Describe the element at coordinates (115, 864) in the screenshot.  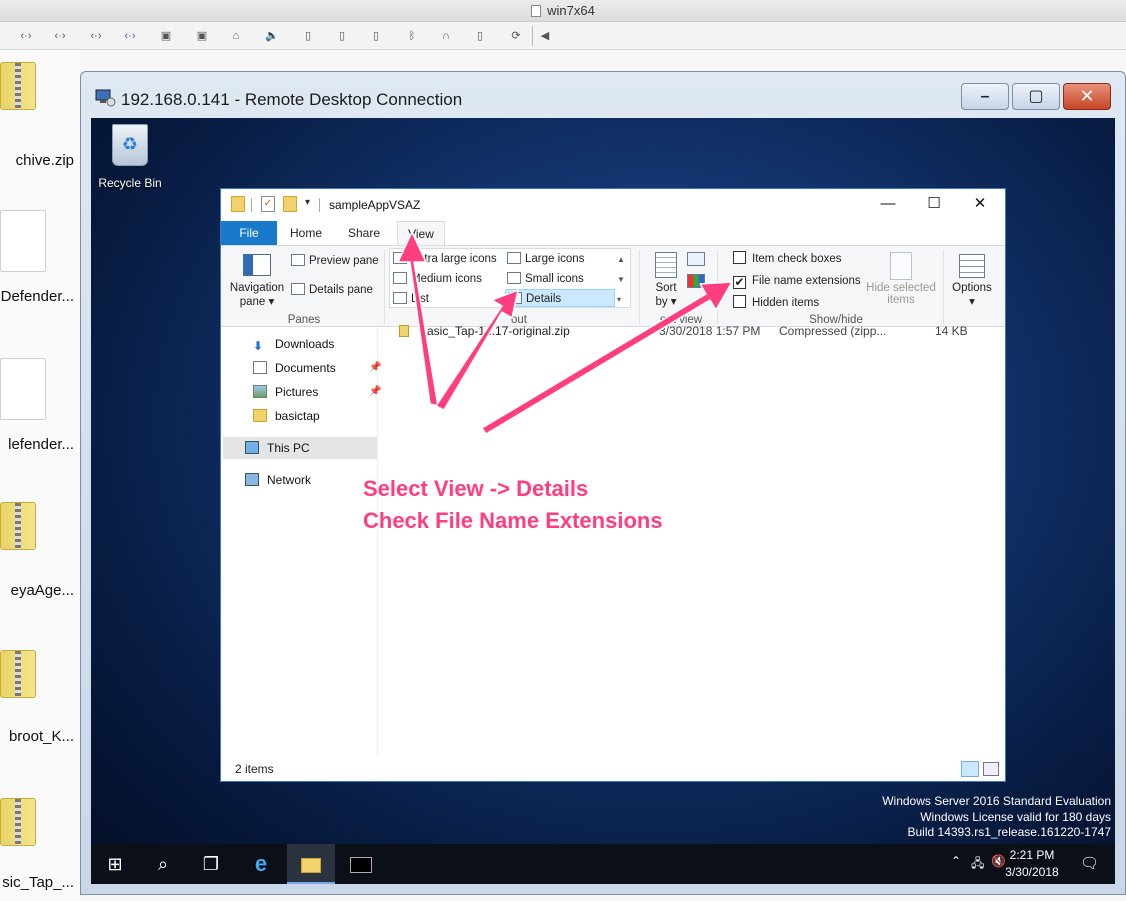
I see `start-windows-icon: ⊞` at that location.